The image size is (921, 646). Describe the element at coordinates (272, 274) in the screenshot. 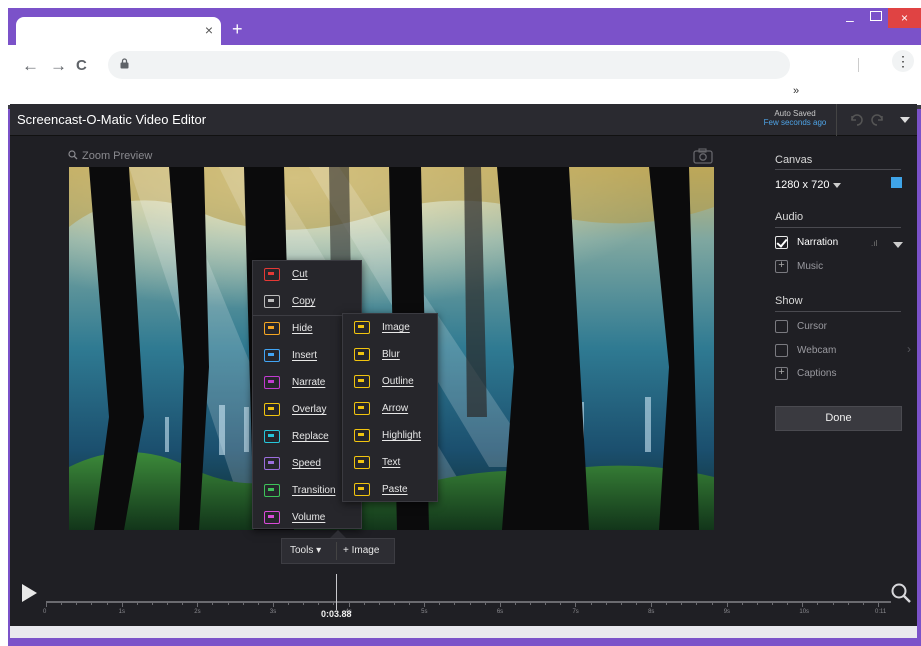

I see `cut-icon` at that location.